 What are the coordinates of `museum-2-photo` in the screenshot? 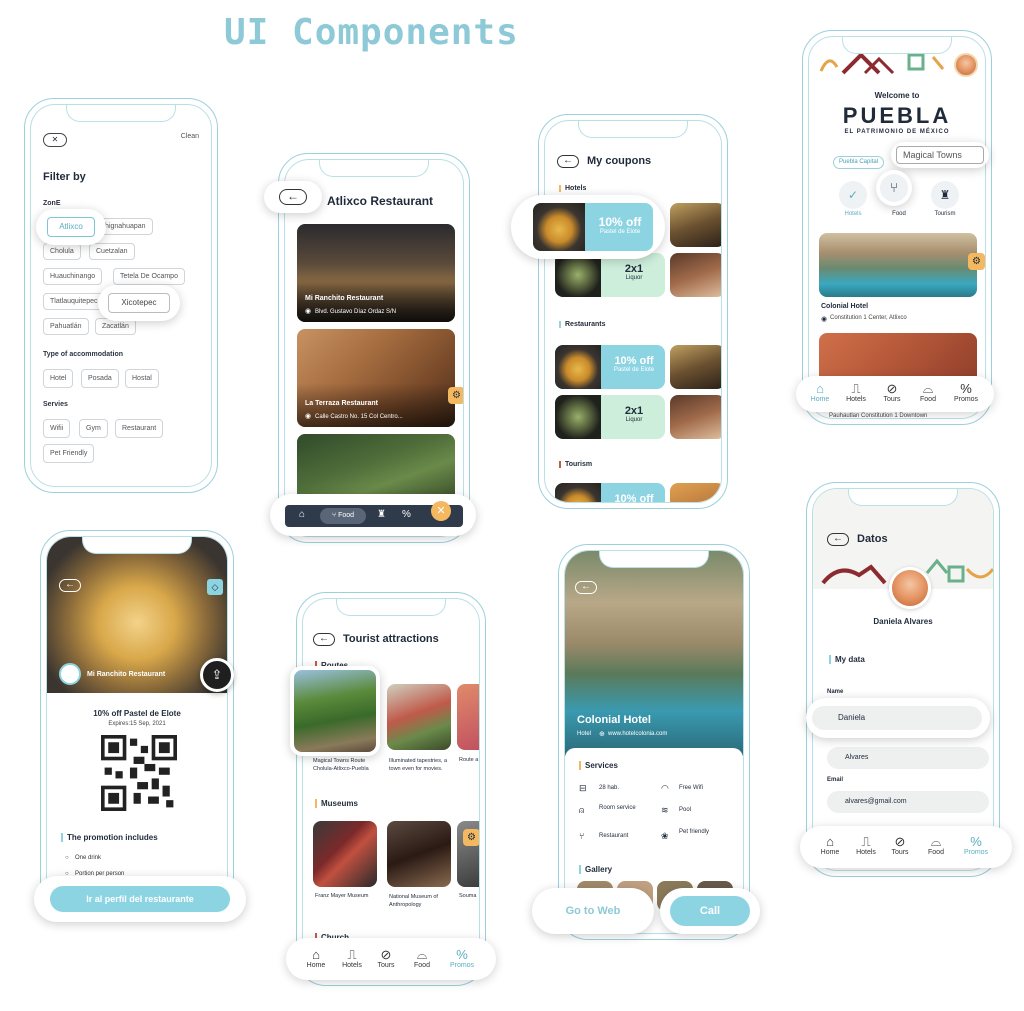 It's located at (419, 854).